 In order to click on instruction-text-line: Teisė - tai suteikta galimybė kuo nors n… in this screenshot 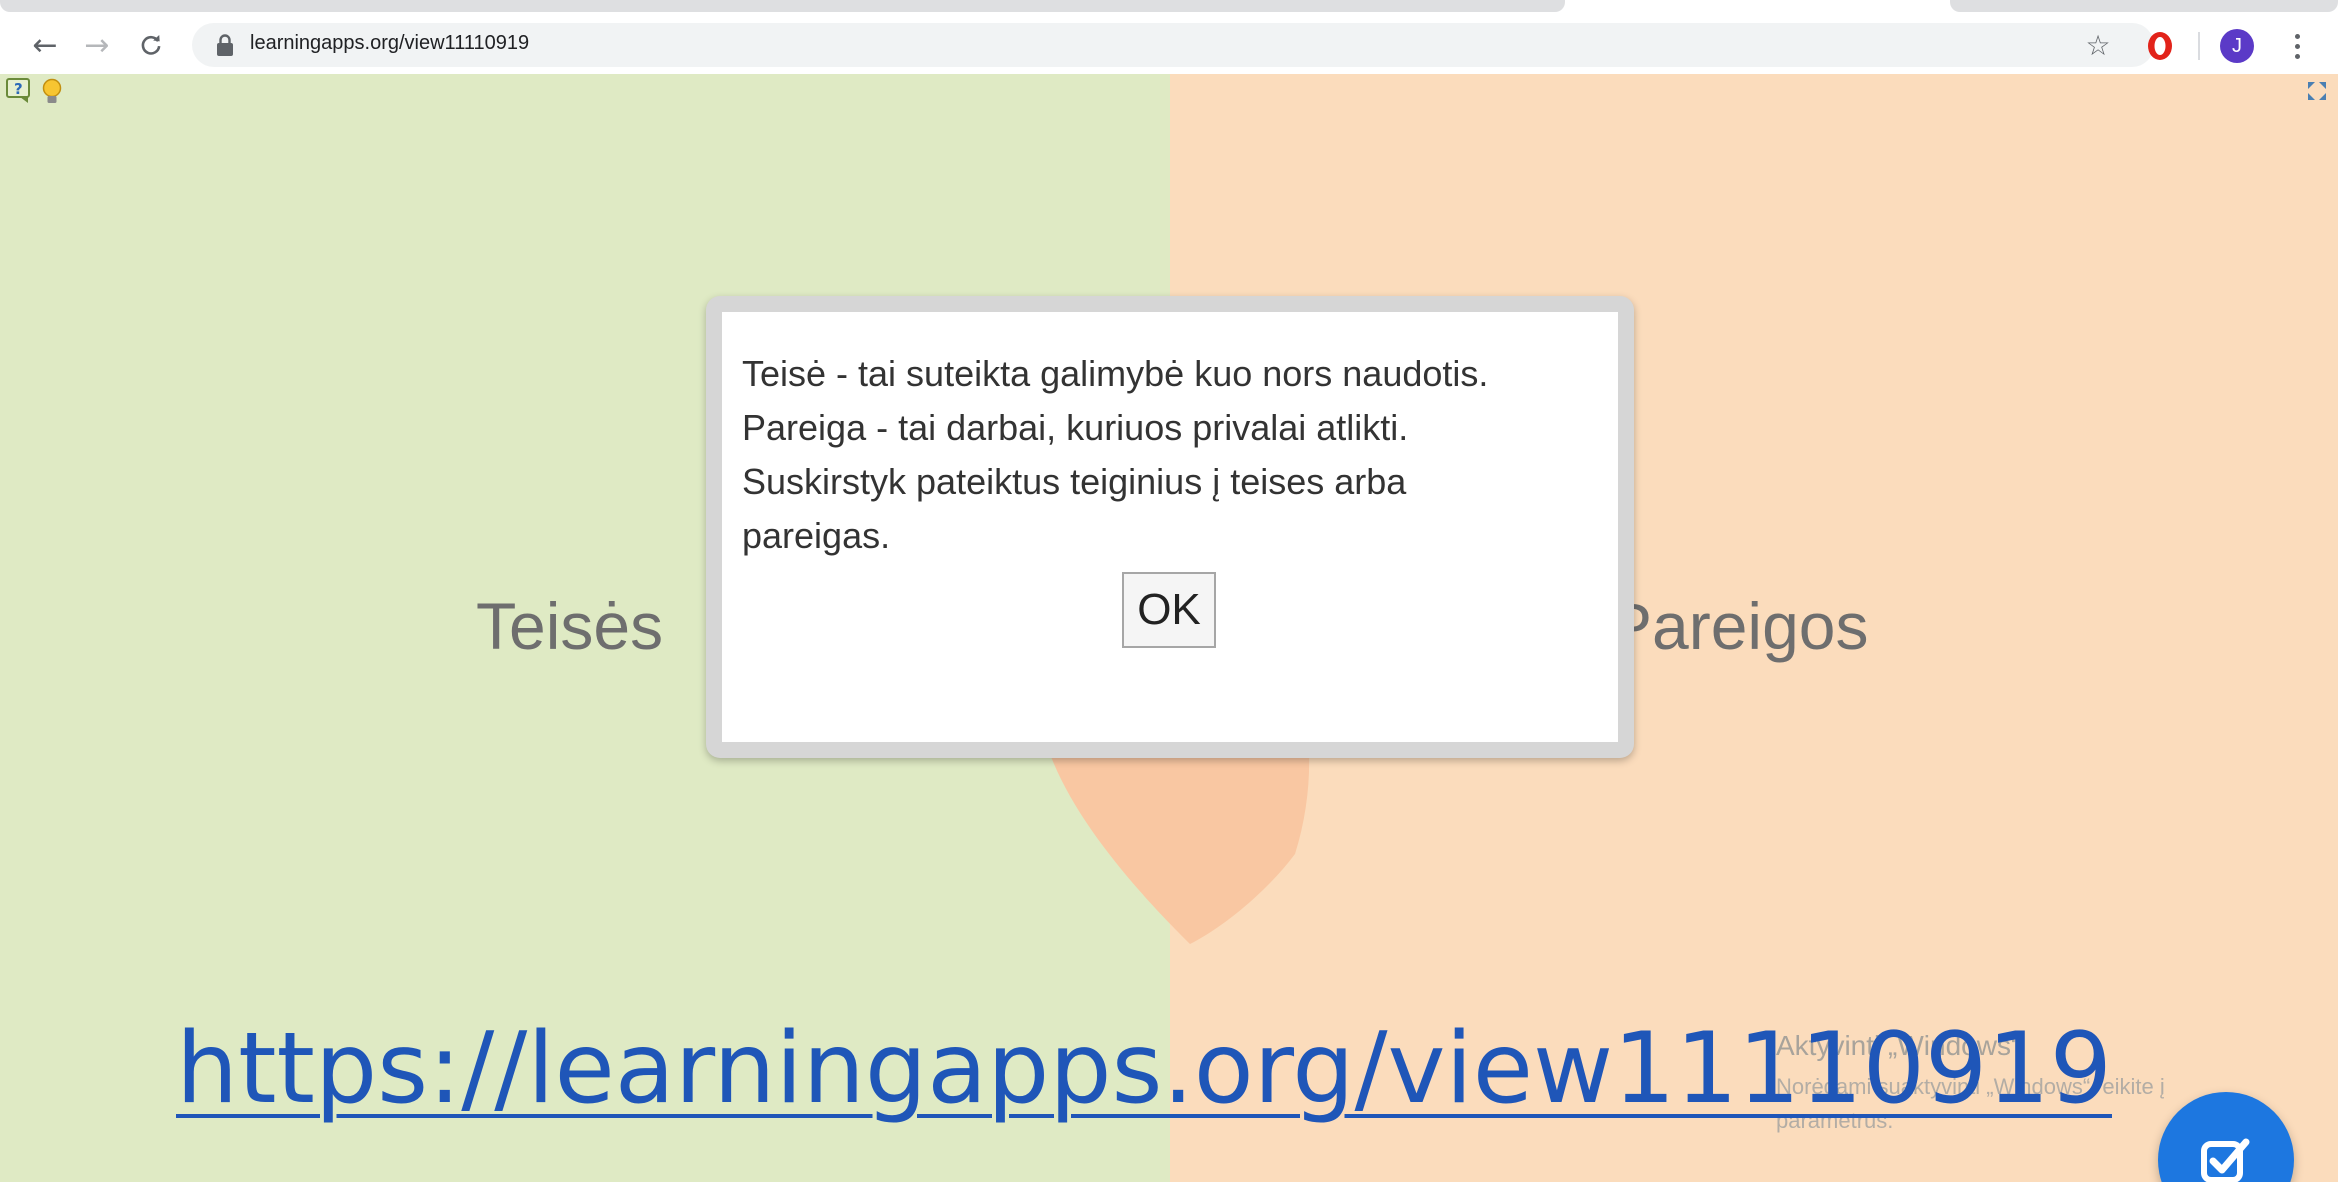, I will do `click(1115, 373)`.